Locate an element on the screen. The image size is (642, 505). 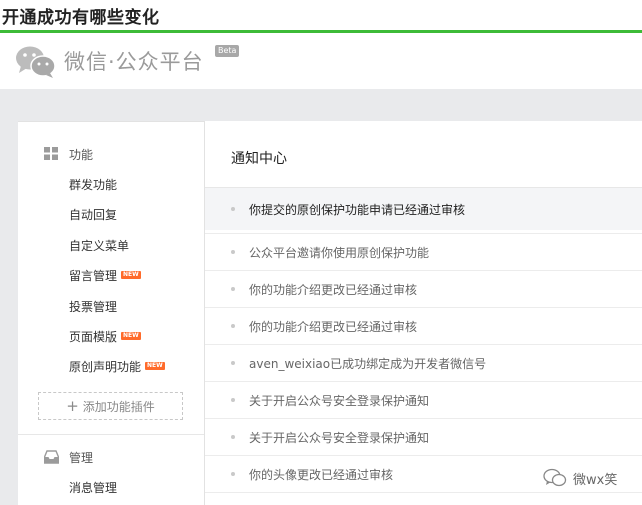
sidebar-item-mass-message: 群发功能 is located at coordinates (93, 184).